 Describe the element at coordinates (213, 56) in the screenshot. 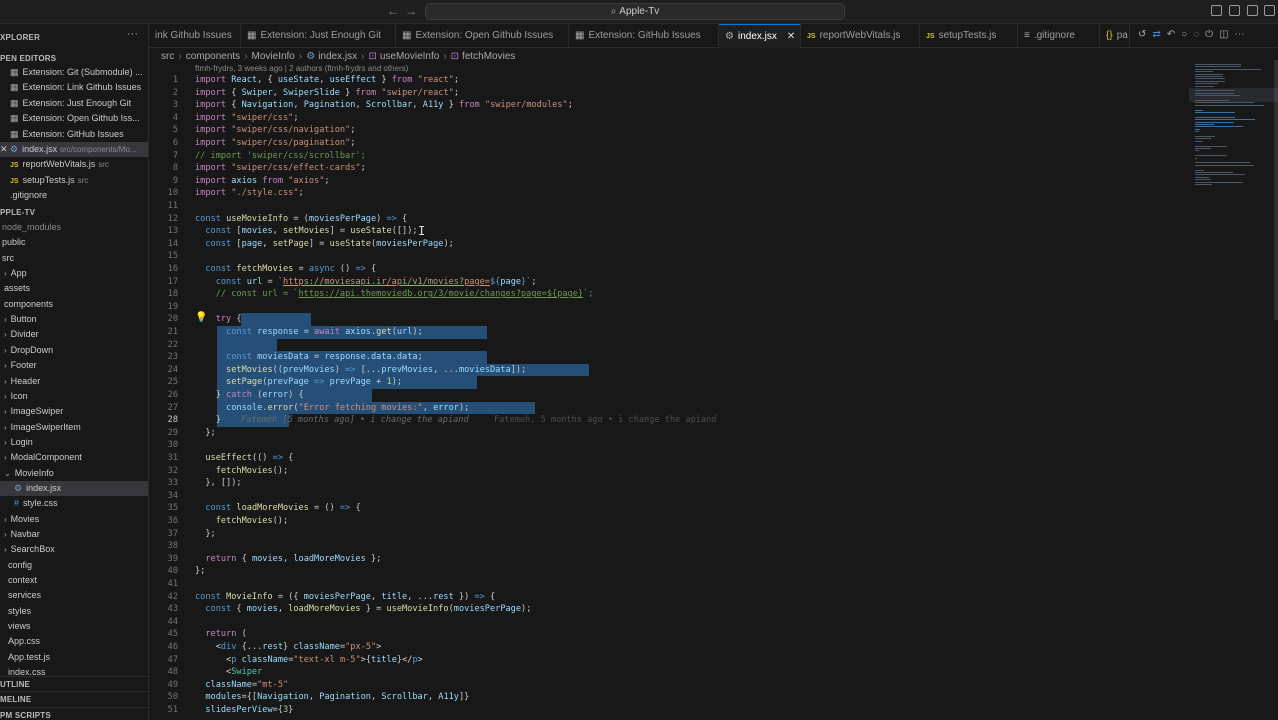

I see `breadcrumb-segment: components` at that location.